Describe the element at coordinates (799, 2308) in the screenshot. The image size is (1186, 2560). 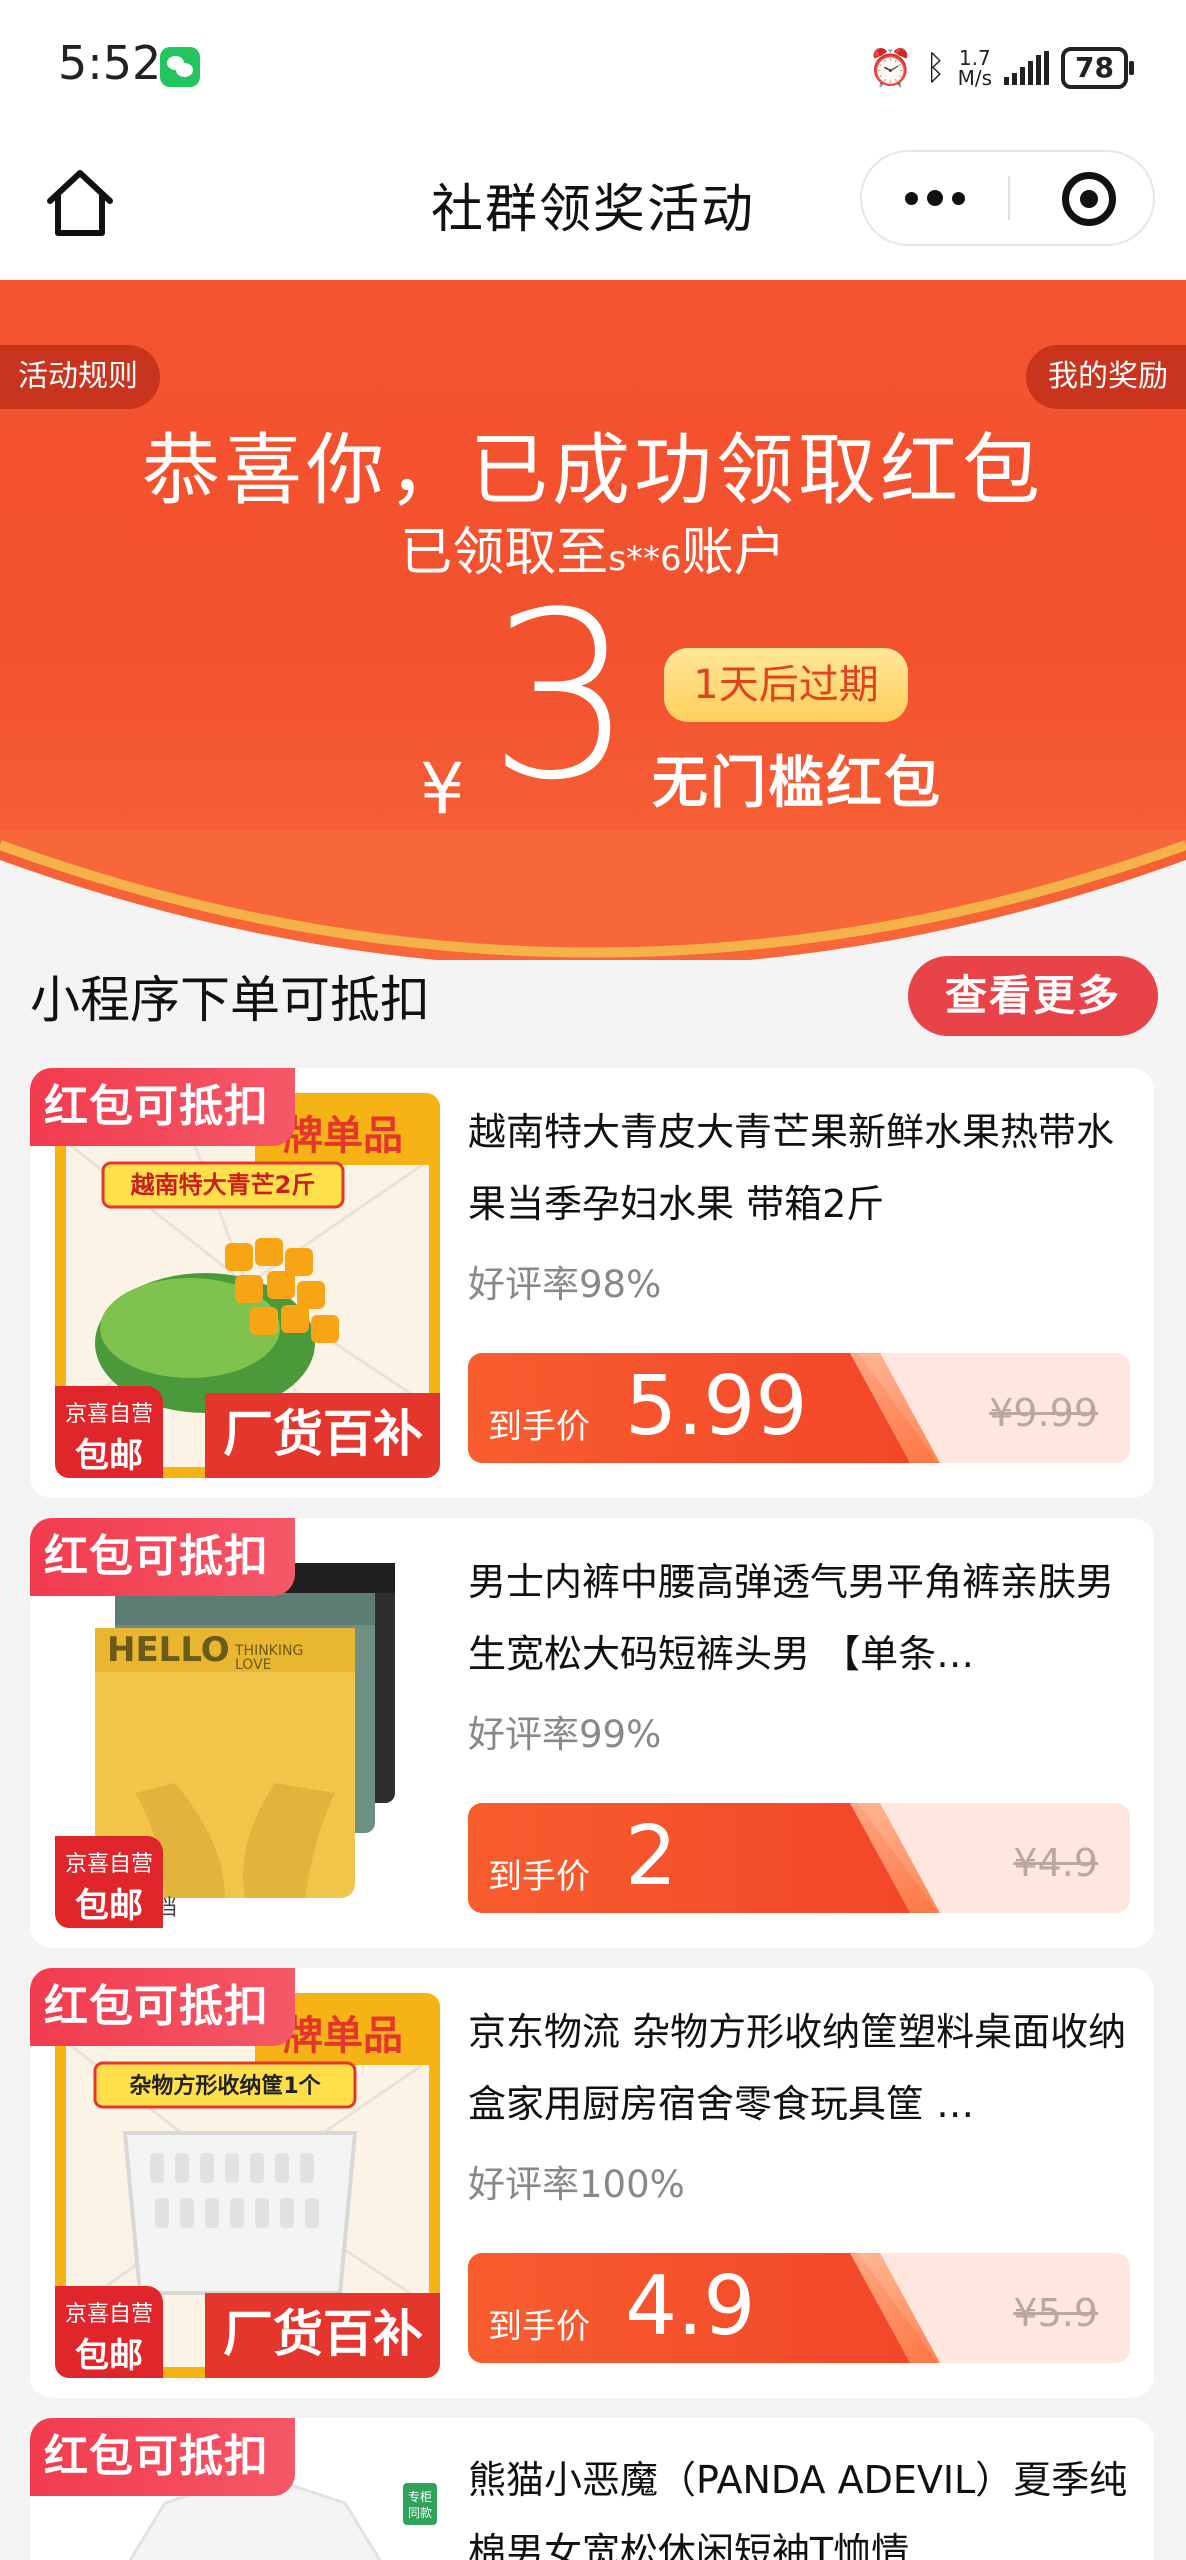
I see `price-bar: 到手价 4.9 ¥5.9` at that location.